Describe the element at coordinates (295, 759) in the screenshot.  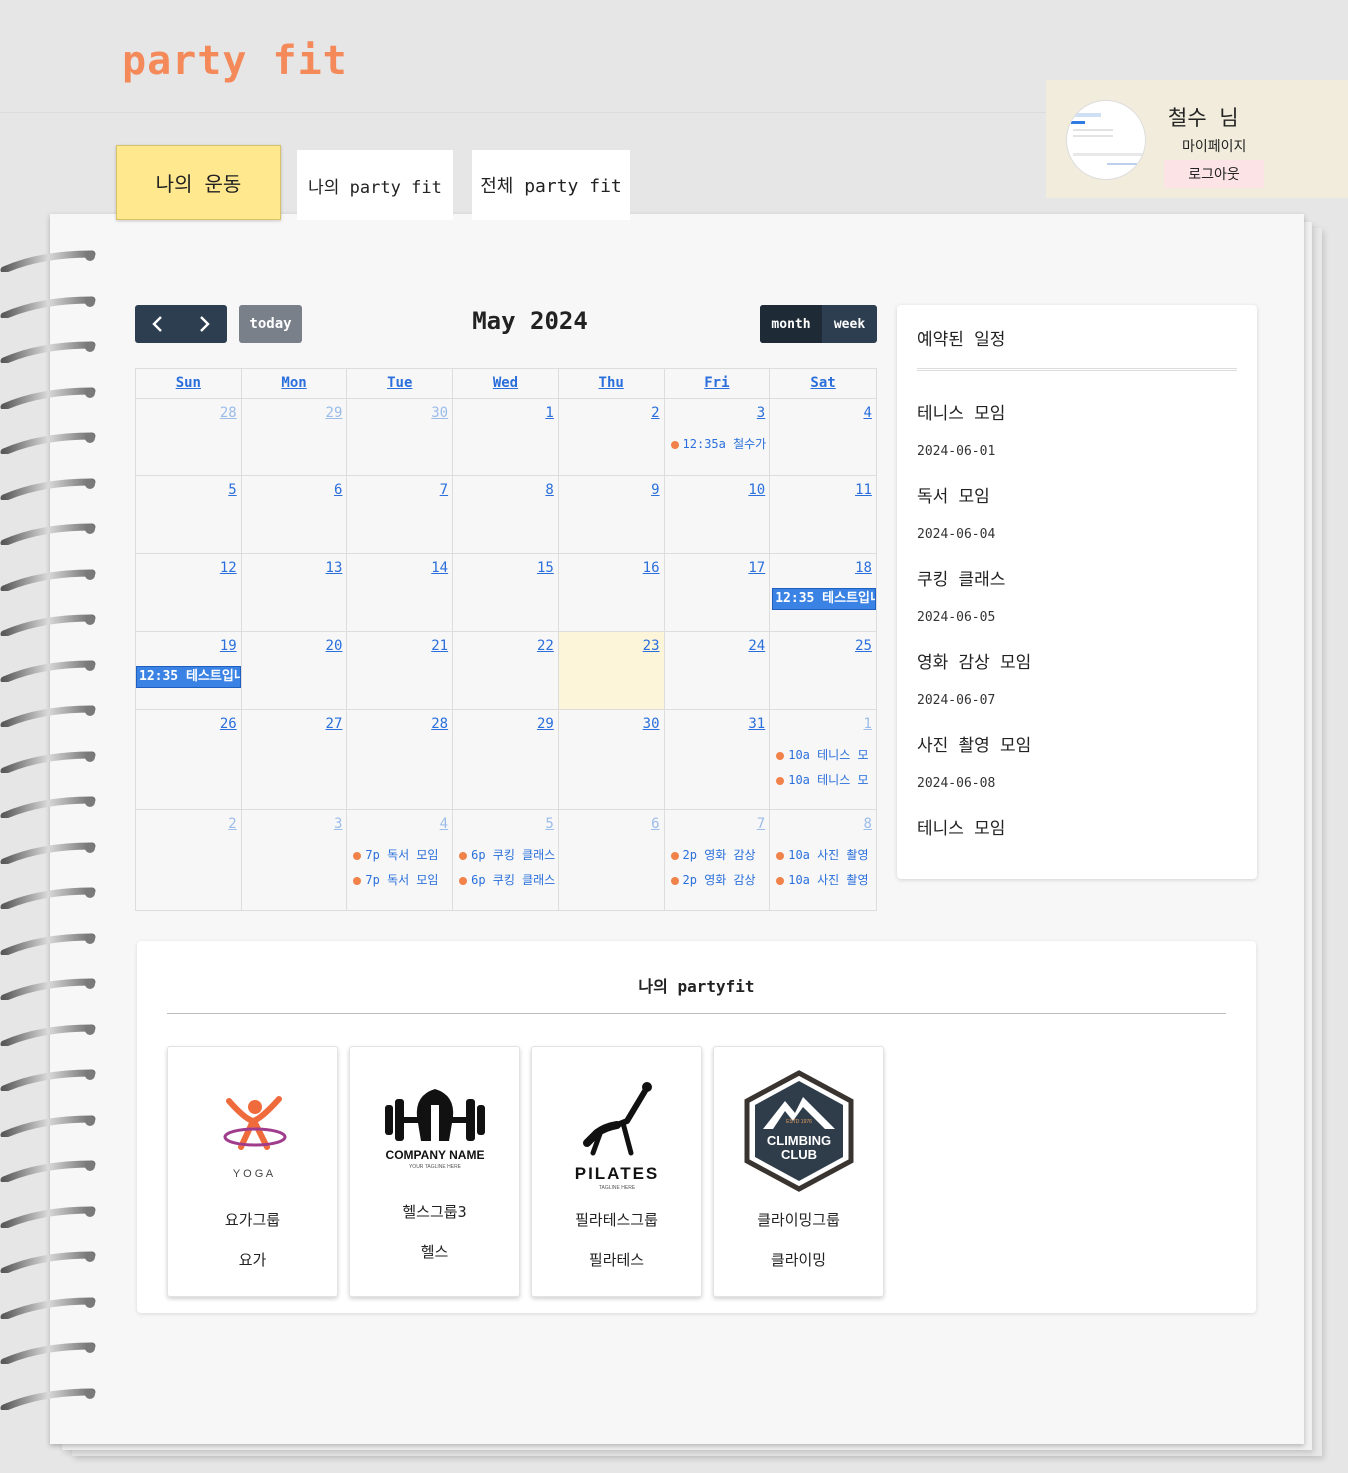
I see `calendar-day-cell: 27` at that location.